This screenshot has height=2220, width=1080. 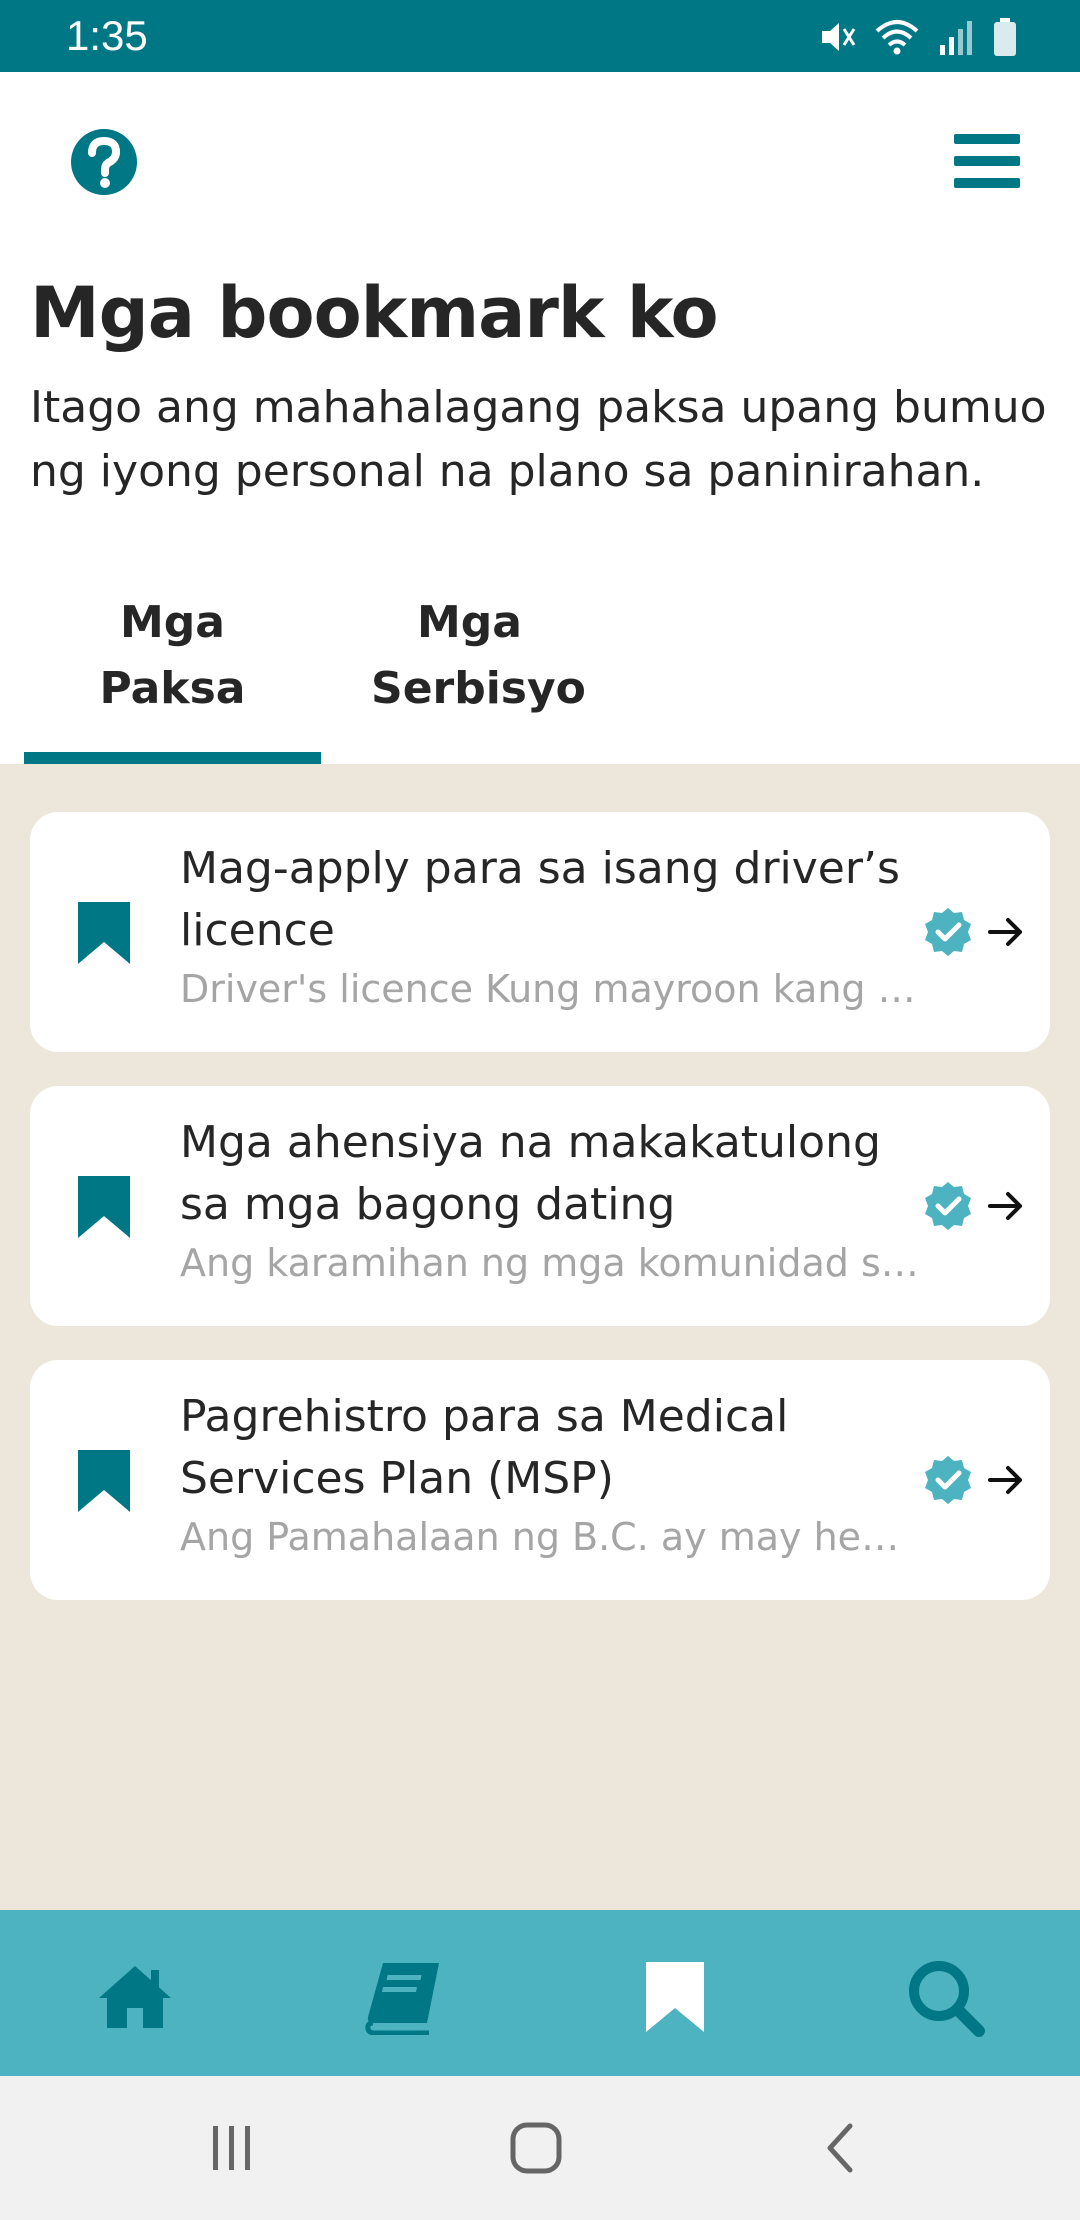 I want to click on home-icon, so click(x=135, y=1997).